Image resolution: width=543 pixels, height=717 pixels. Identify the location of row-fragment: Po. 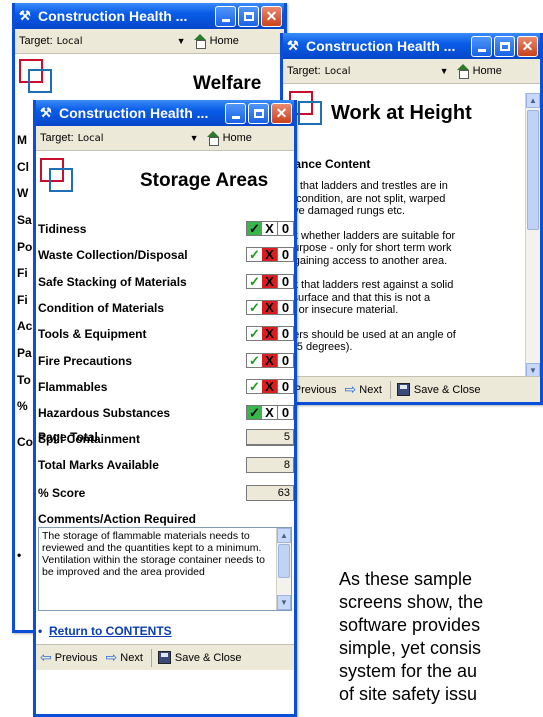
(25, 247).